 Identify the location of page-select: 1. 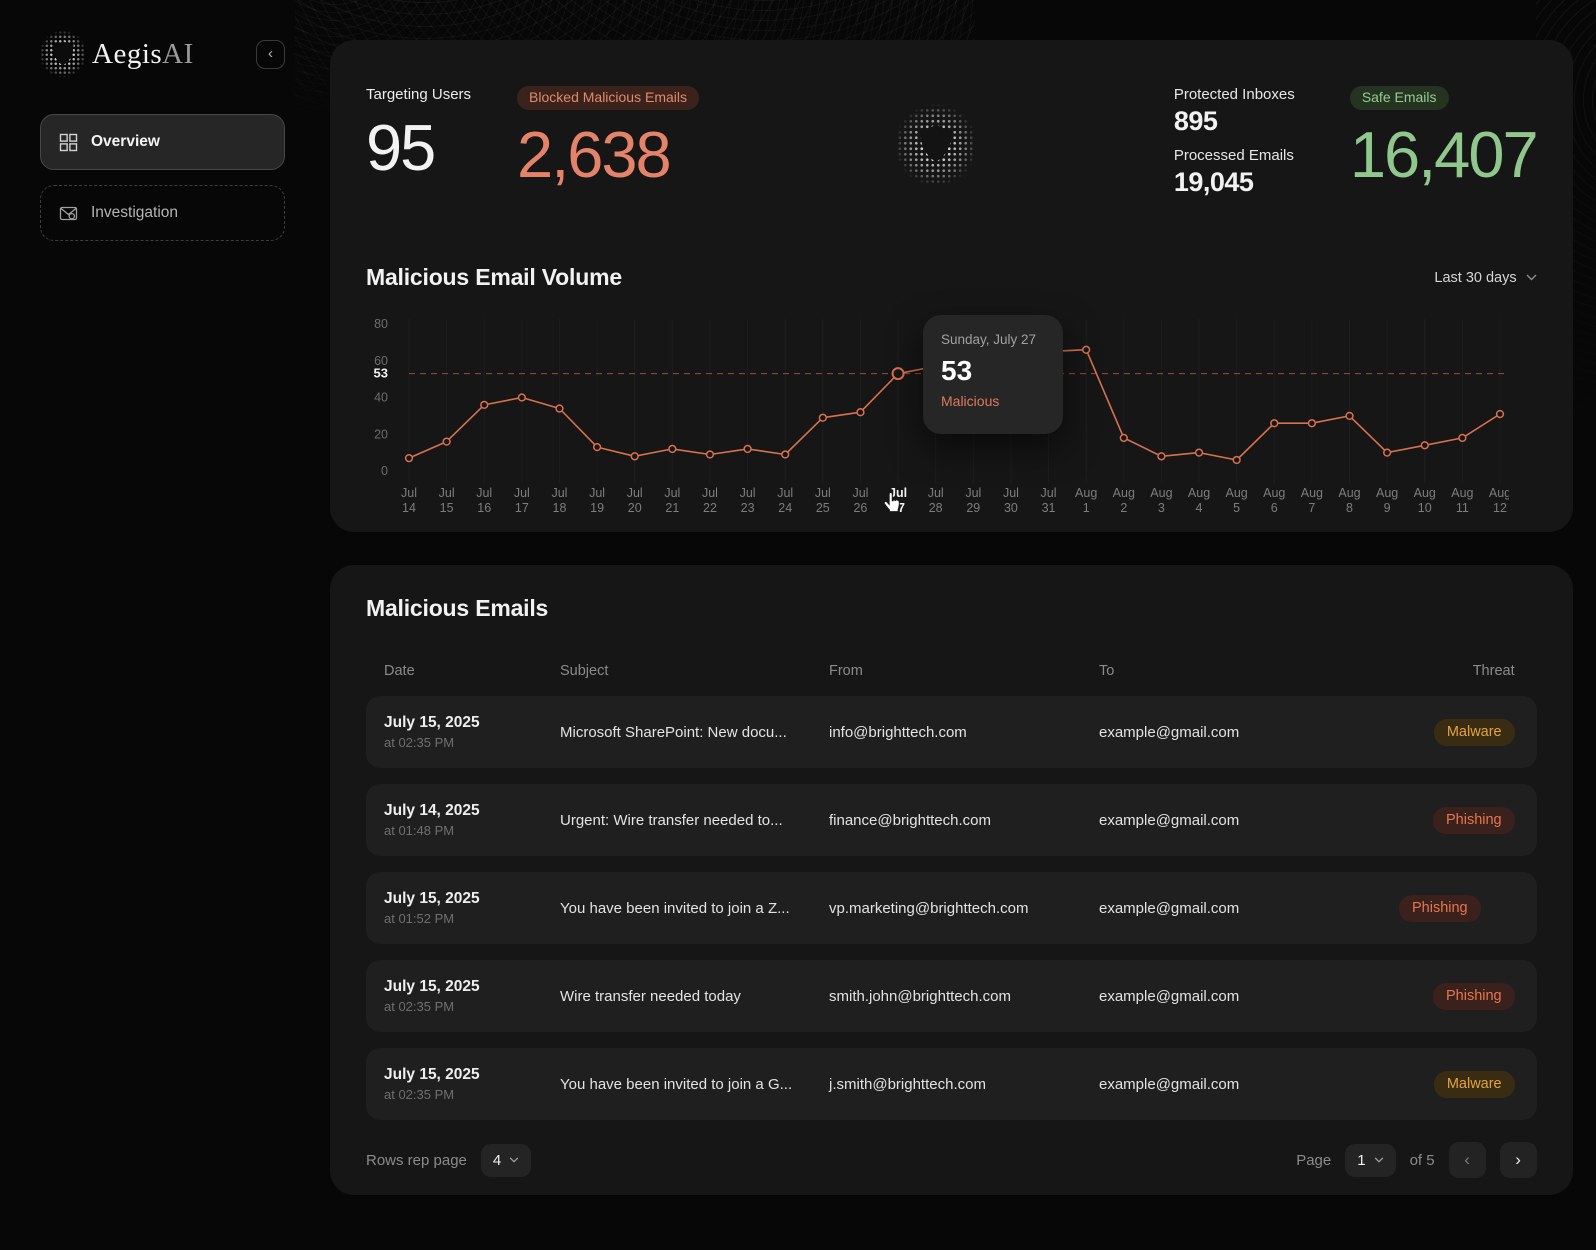
(1370, 1160).